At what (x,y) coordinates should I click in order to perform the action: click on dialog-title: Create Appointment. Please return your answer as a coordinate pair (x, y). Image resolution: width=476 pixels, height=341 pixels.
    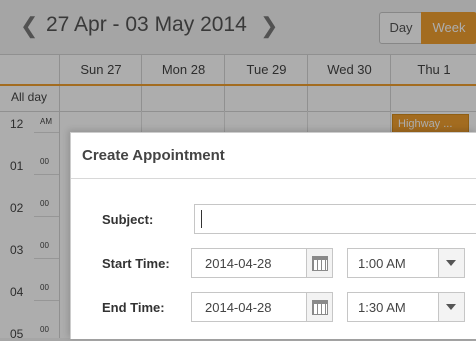
    Looking at the image, I should click on (153, 155).